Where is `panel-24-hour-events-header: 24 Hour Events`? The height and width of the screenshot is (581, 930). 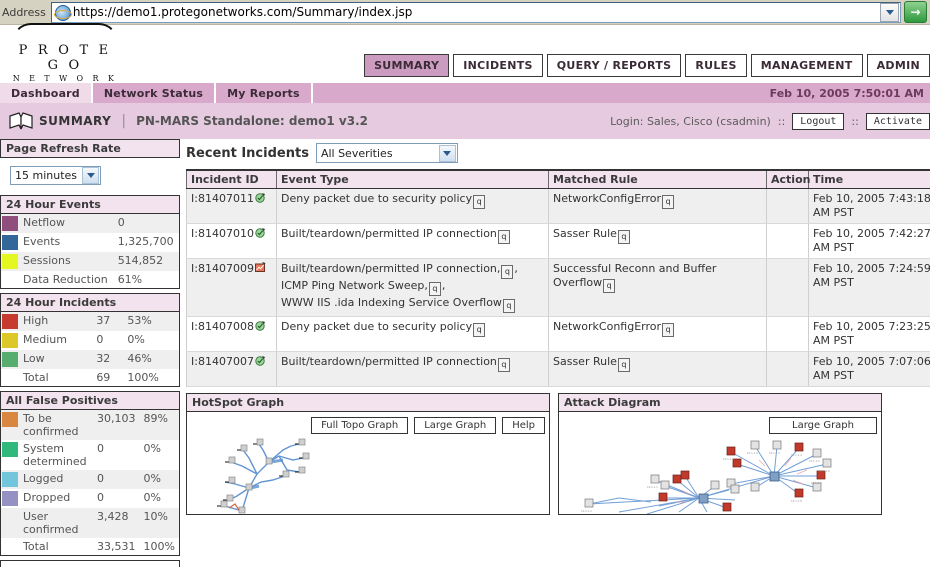
panel-24-hour-events-header: 24 Hour Events is located at coordinates (90, 205).